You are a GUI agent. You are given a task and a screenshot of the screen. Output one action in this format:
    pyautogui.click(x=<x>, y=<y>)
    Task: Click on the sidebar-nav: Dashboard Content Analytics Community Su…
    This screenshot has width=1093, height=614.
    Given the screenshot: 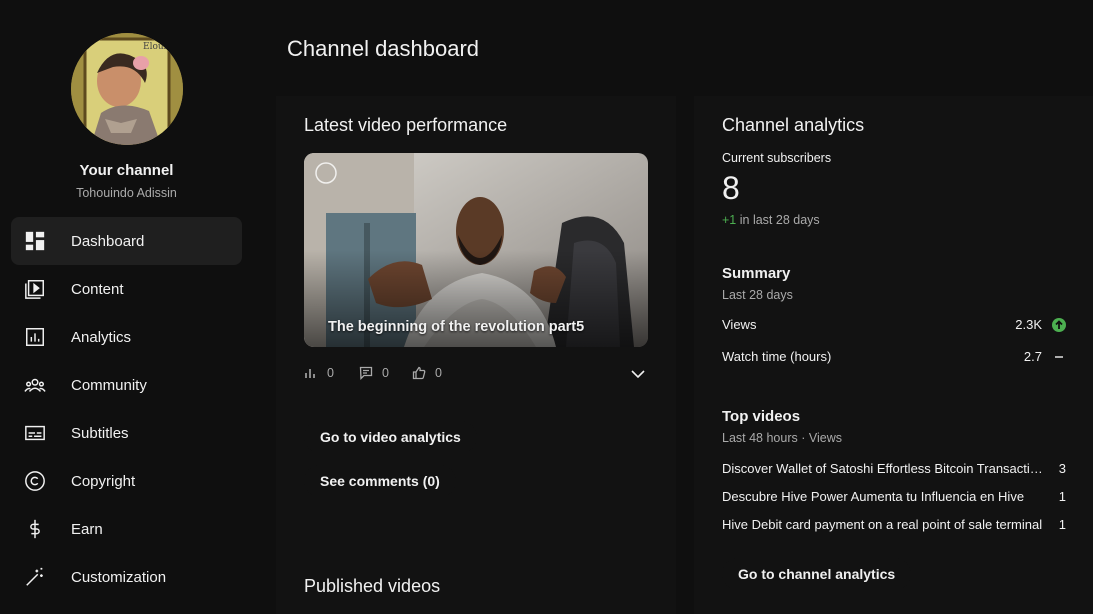 What is the action you would take?
    pyautogui.click(x=126, y=409)
    